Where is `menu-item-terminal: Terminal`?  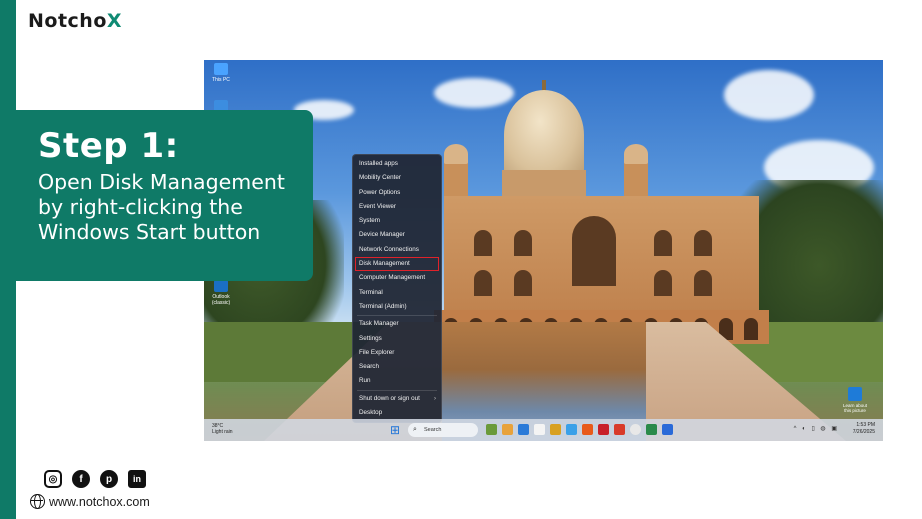 menu-item-terminal: Terminal is located at coordinates (397, 293).